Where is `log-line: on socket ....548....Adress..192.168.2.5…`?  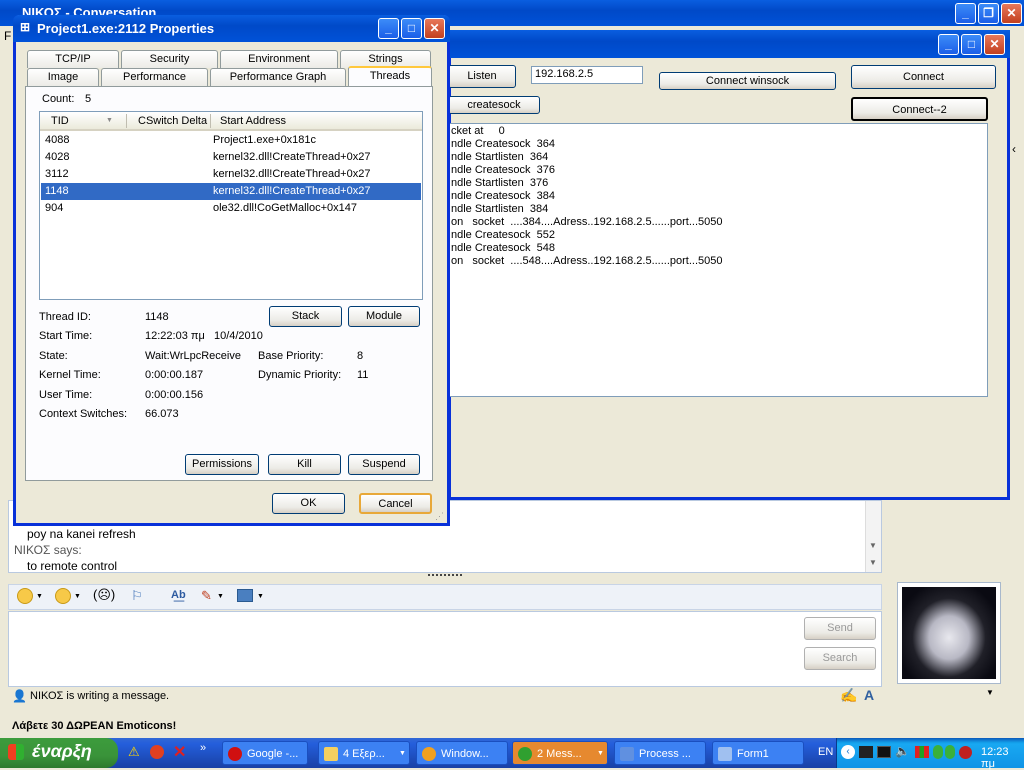 log-line: on socket ....548....Adress..192.168.2.5… is located at coordinates (587, 261).